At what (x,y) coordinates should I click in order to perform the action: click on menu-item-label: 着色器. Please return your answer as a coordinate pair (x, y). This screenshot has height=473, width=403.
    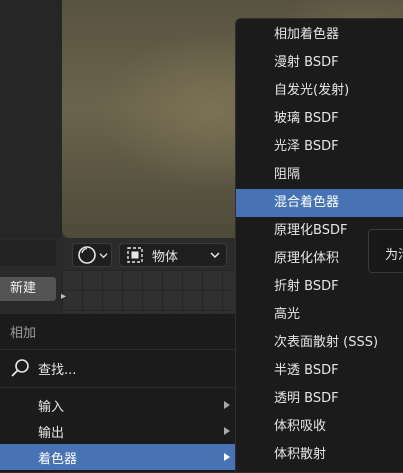
    Looking at the image, I should click on (58, 459).